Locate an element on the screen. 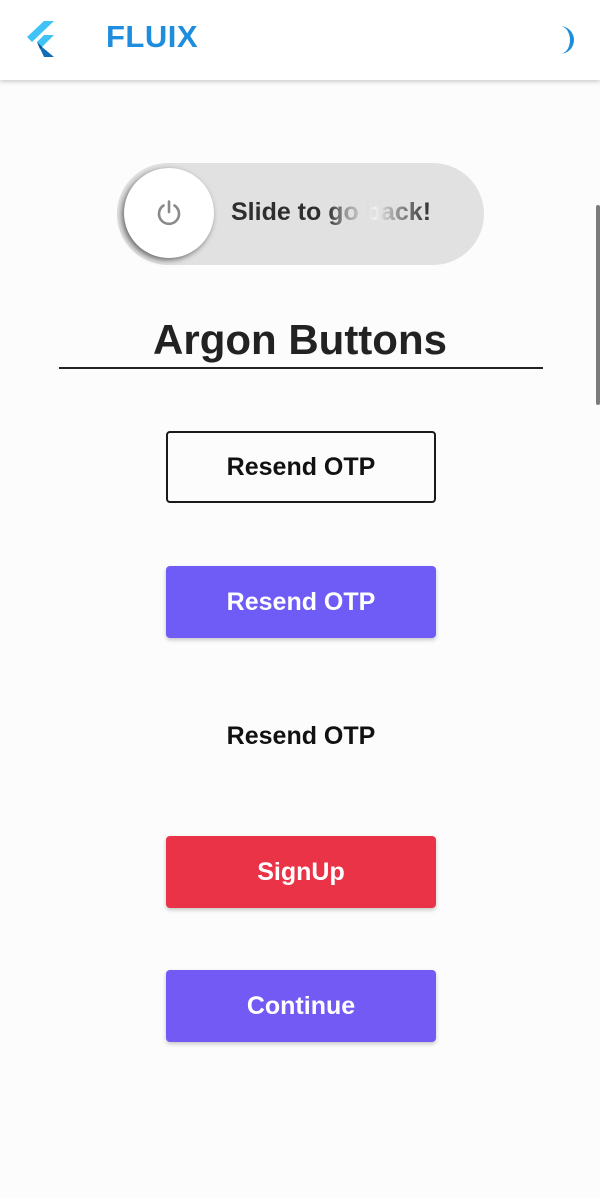 This screenshot has width=600, height=1198. resend-otp-outline-button: Resend OTP is located at coordinates (301, 467).